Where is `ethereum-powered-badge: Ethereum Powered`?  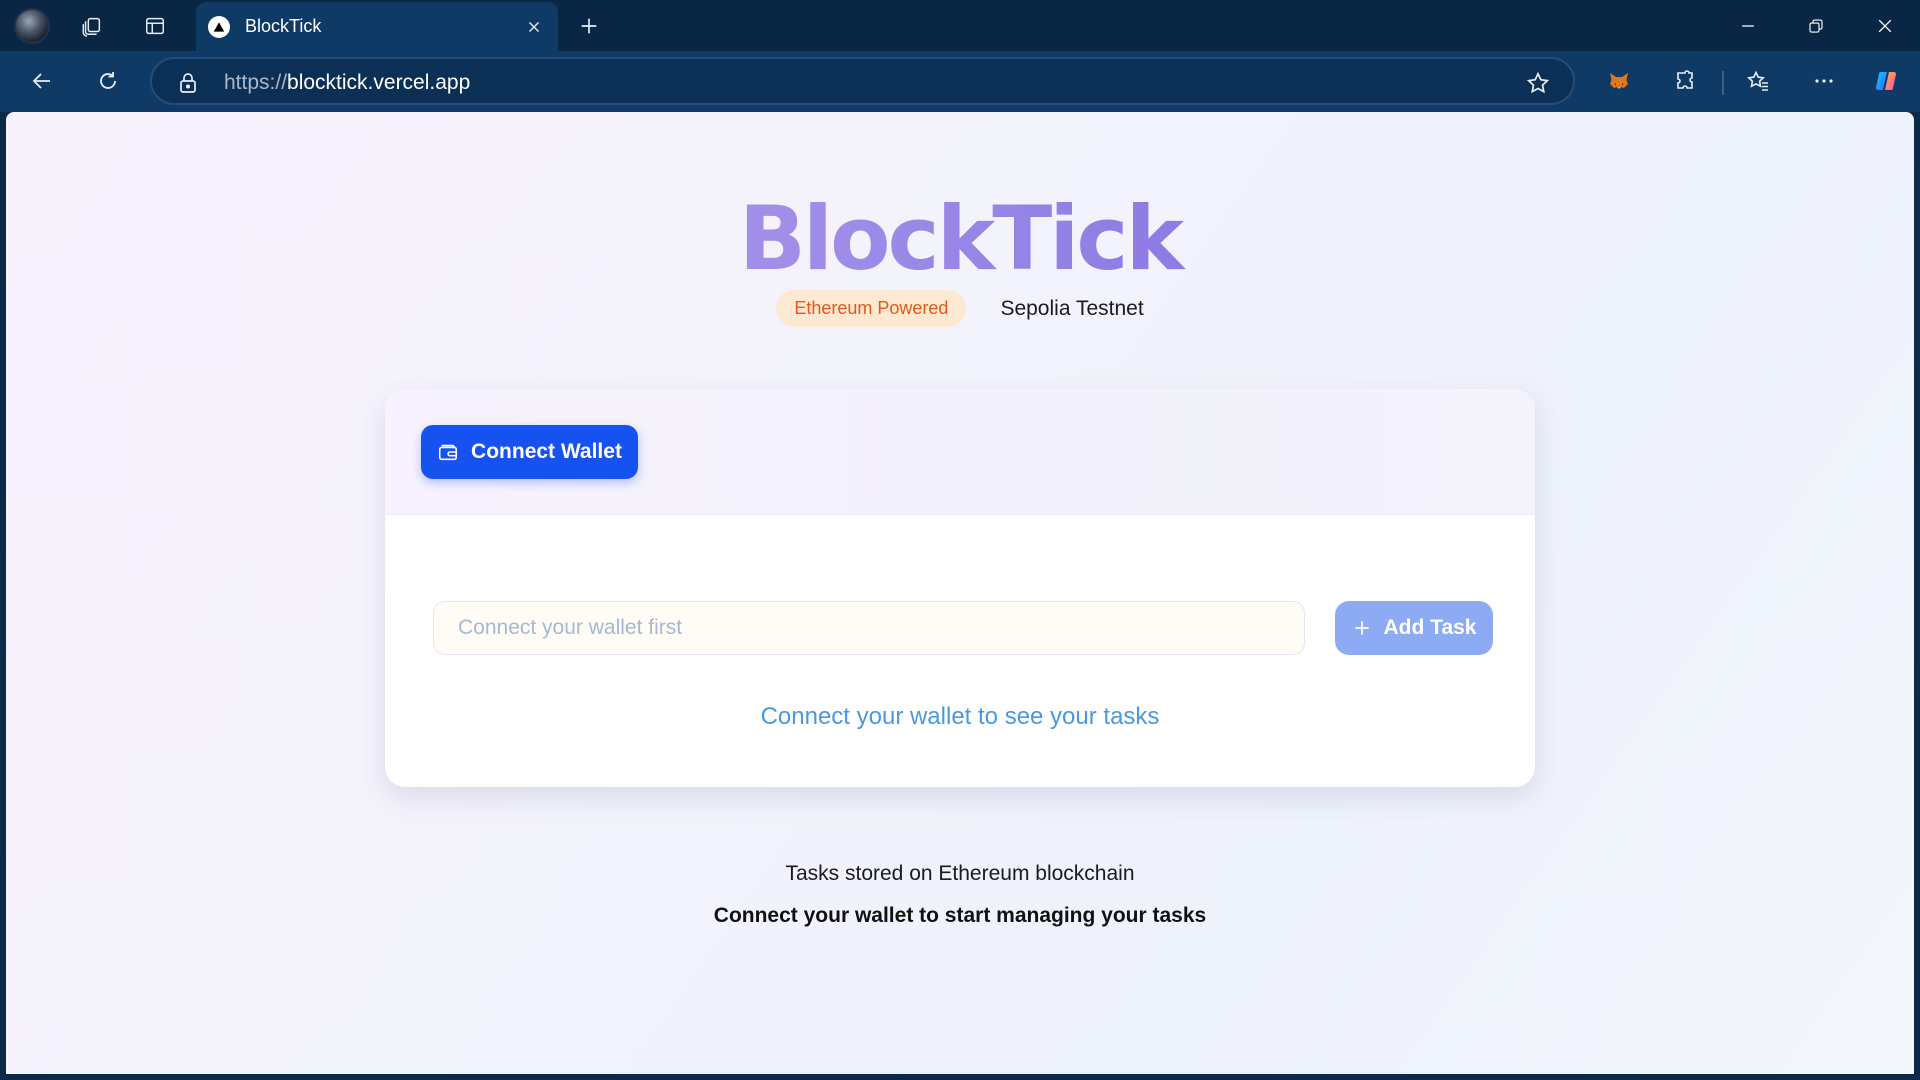 ethereum-powered-badge: Ethereum Powered is located at coordinates (871, 308).